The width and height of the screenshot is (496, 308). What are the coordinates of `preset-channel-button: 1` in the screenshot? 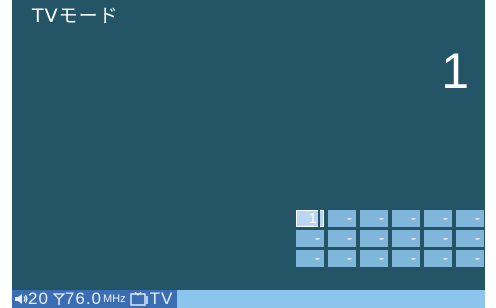 It's located at (310, 218).